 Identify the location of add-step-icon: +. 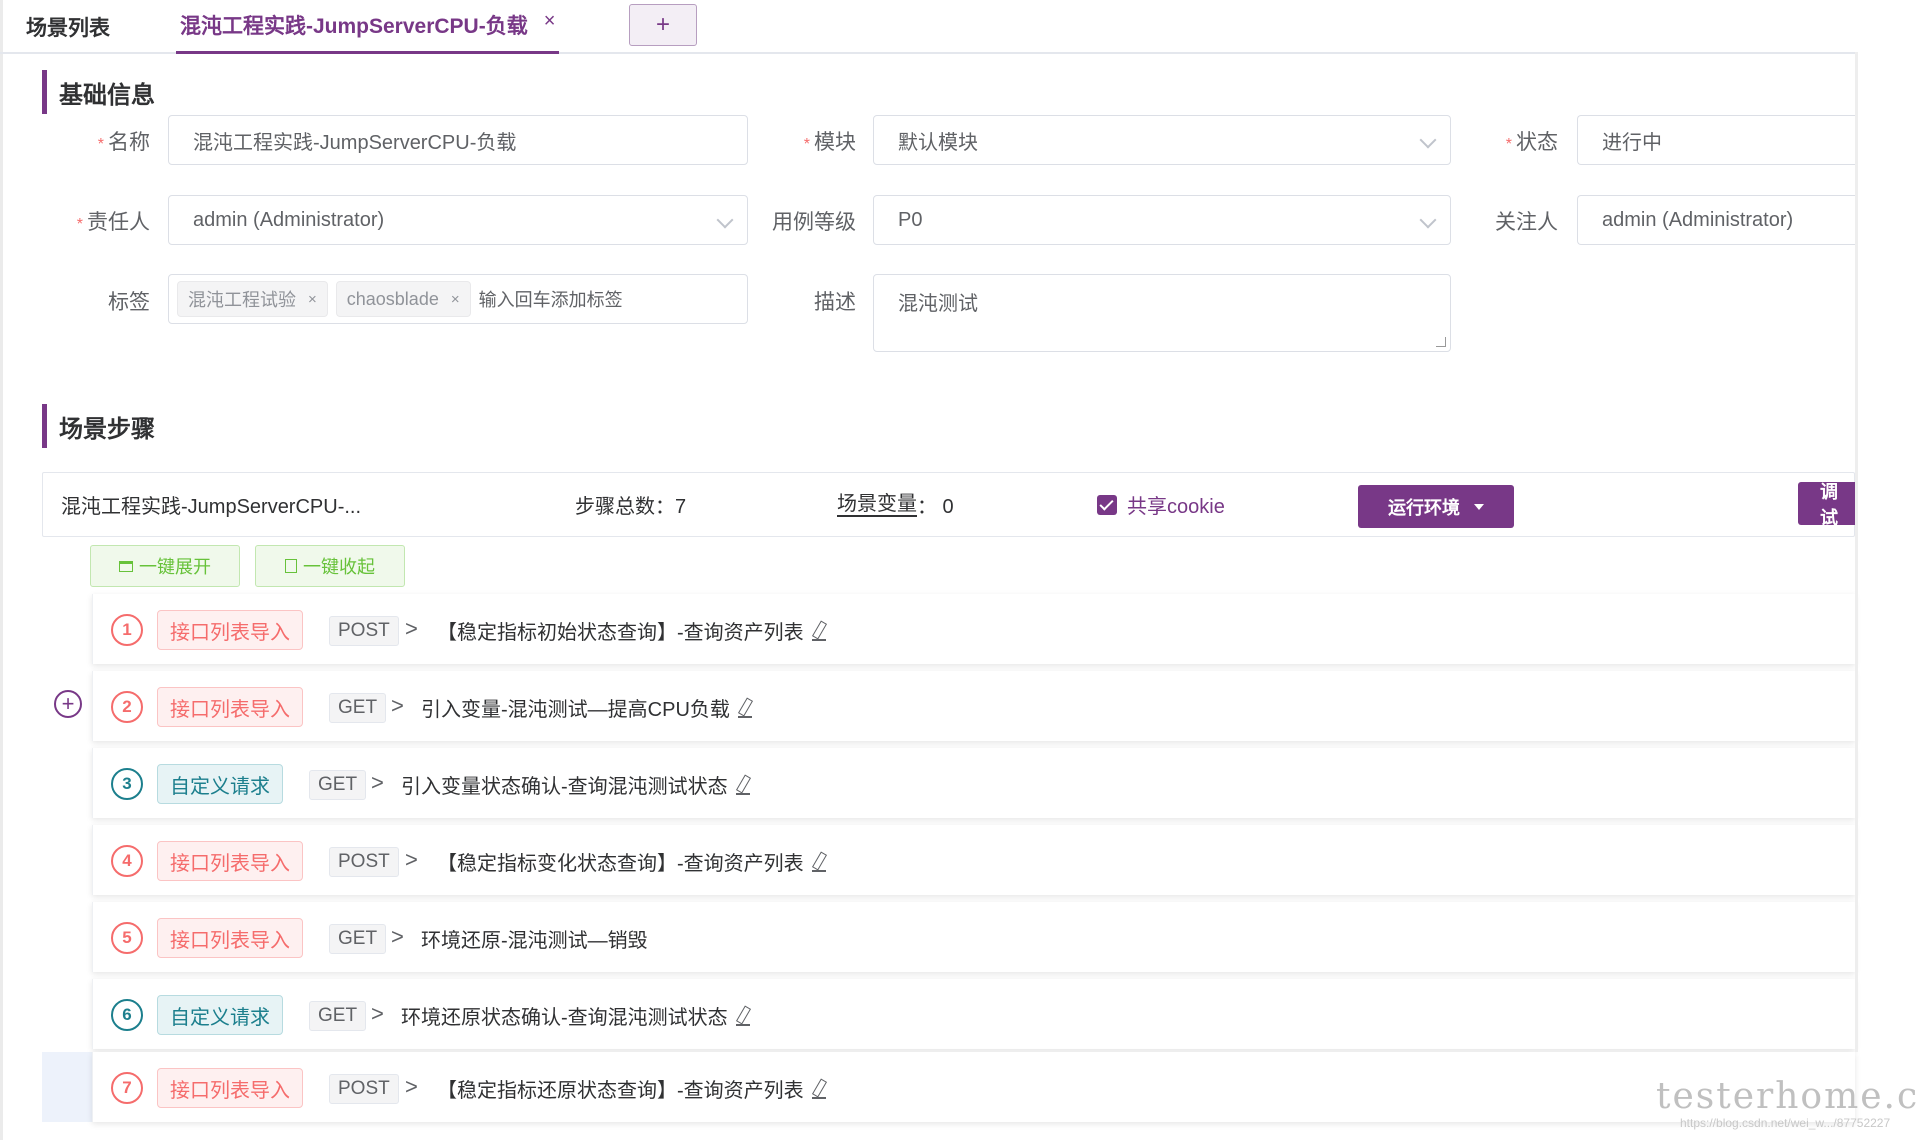
(68, 704).